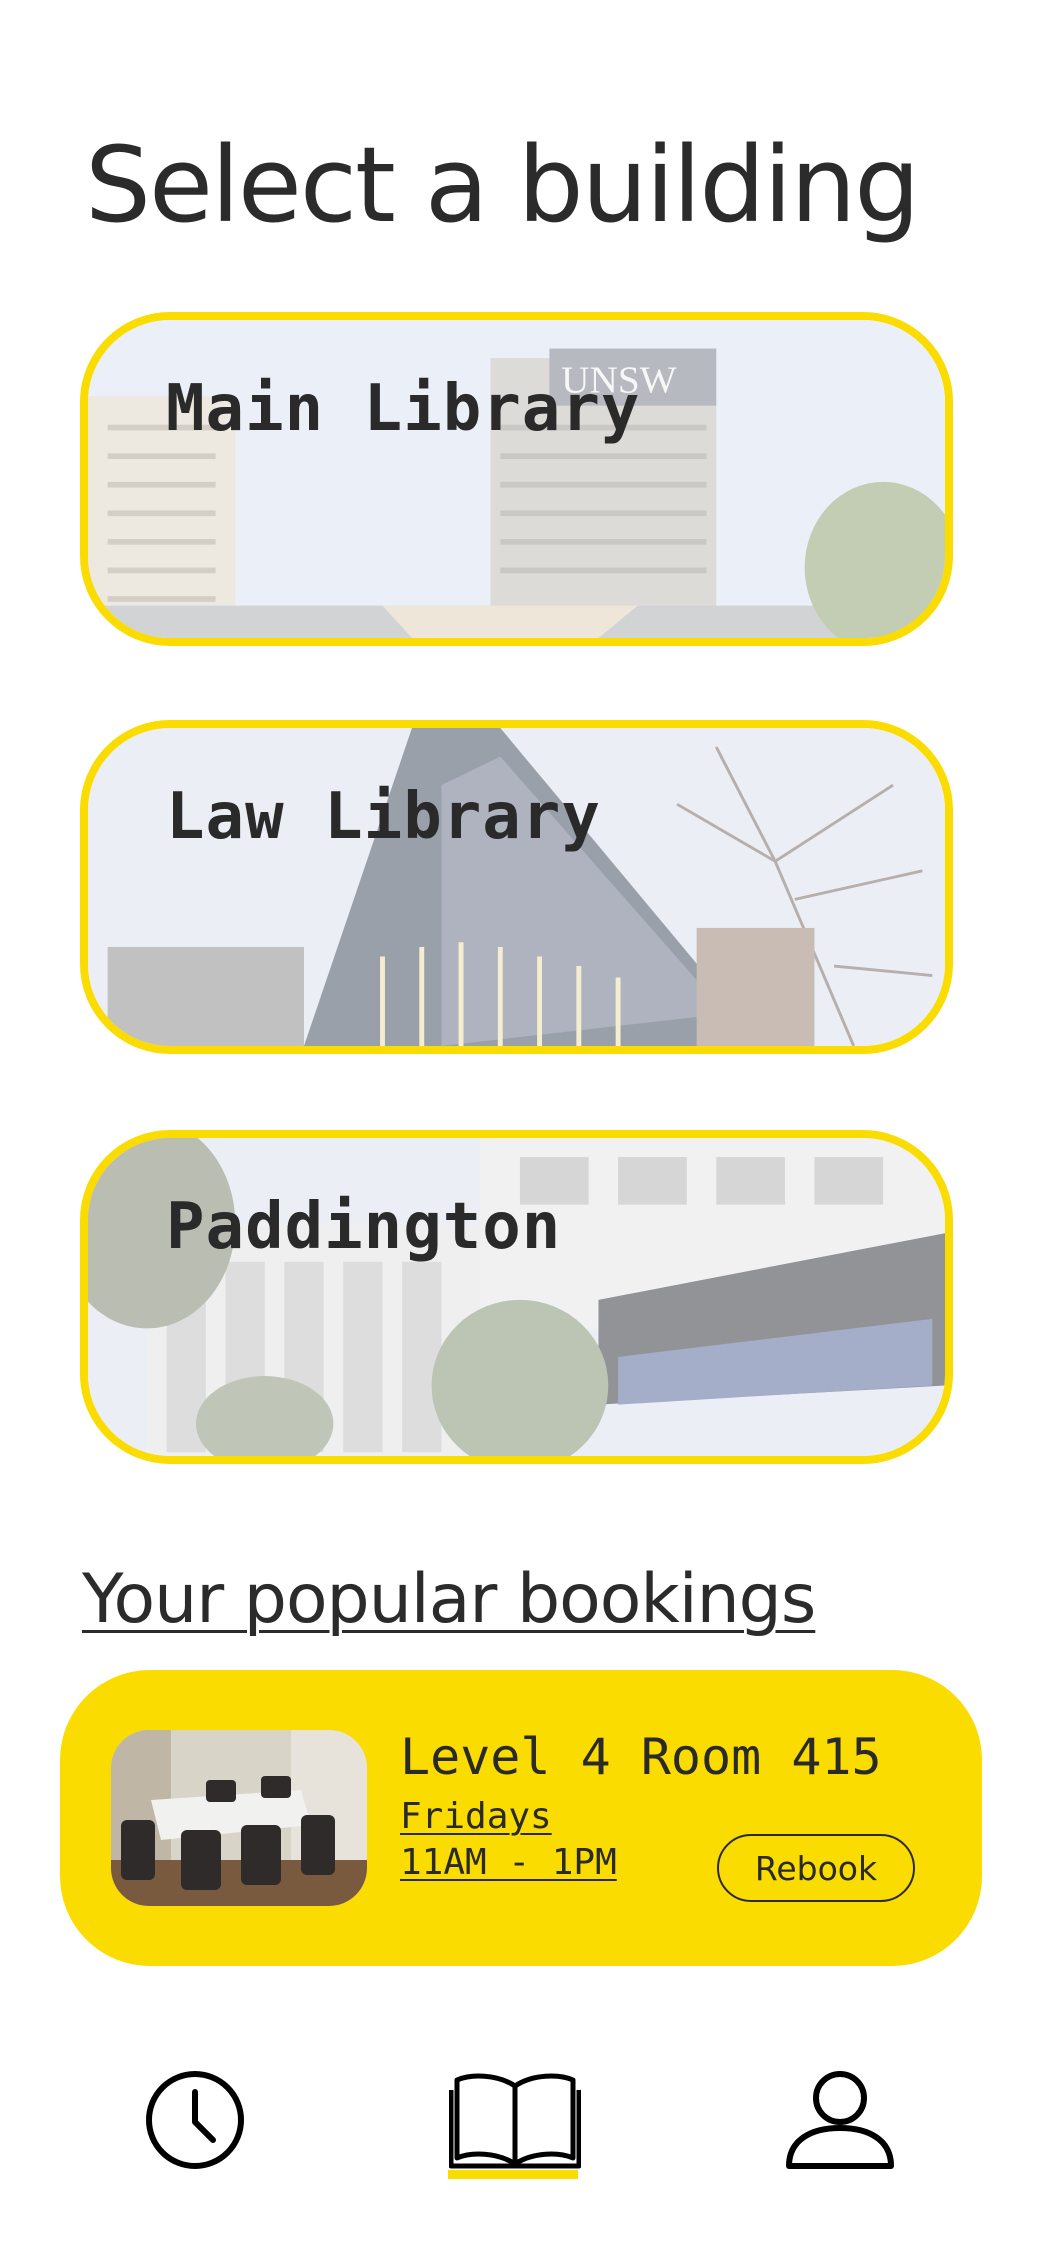  I want to click on user-icon, so click(840, 2120).